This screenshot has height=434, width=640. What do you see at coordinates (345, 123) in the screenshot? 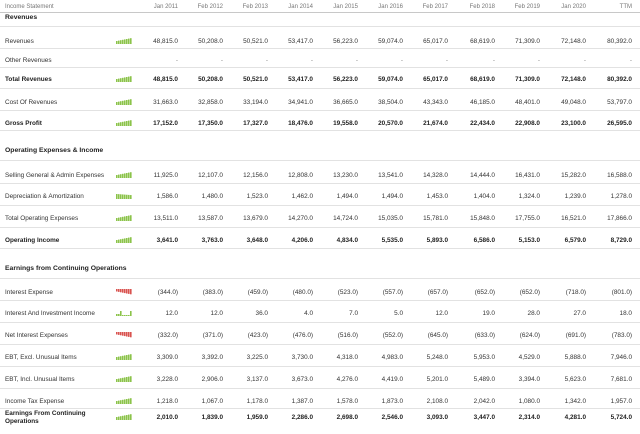
I see `cell-value: 19,558.0` at bounding box center [345, 123].